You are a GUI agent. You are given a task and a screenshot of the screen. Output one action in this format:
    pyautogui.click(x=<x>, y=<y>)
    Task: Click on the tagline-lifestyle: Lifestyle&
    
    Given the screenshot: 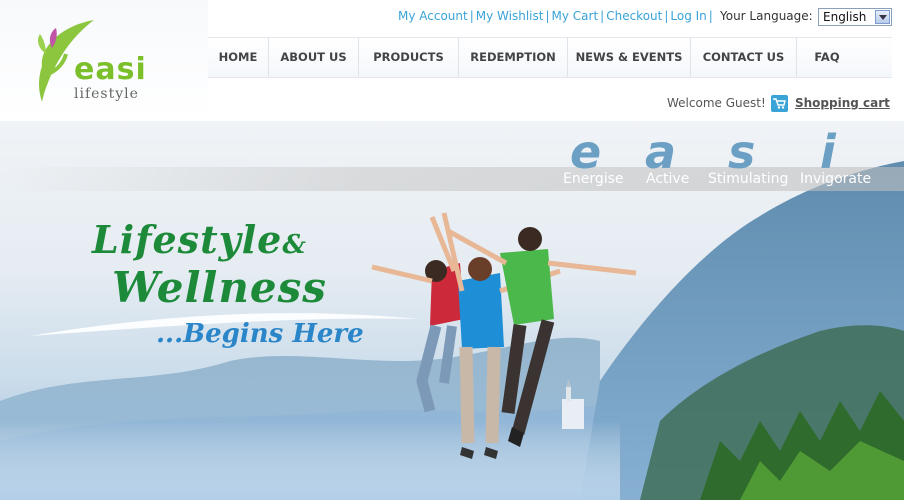 What is the action you would take?
    pyautogui.click(x=199, y=239)
    